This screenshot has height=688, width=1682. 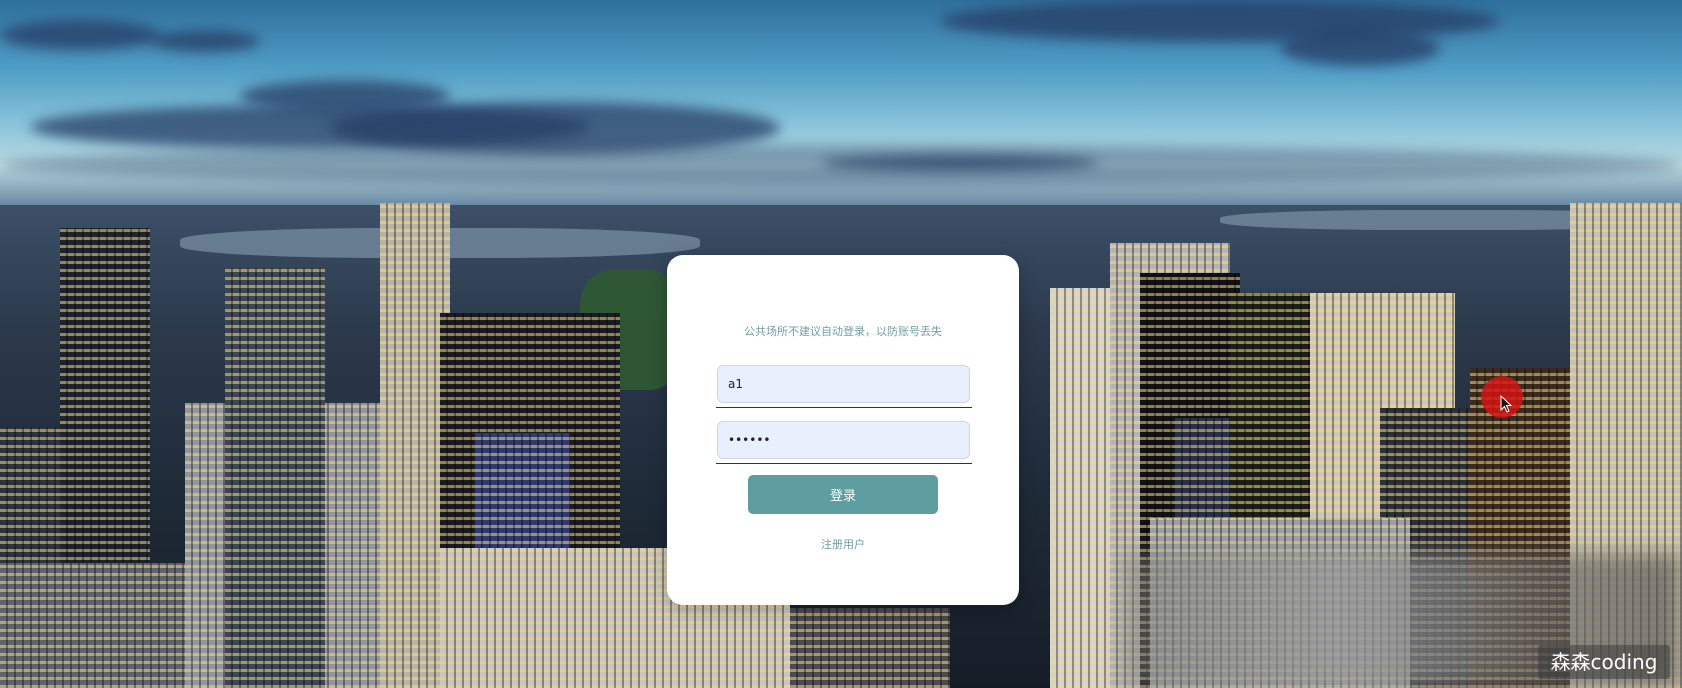 I want to click on register-link: 注册用户, so click(x=843, y=544).